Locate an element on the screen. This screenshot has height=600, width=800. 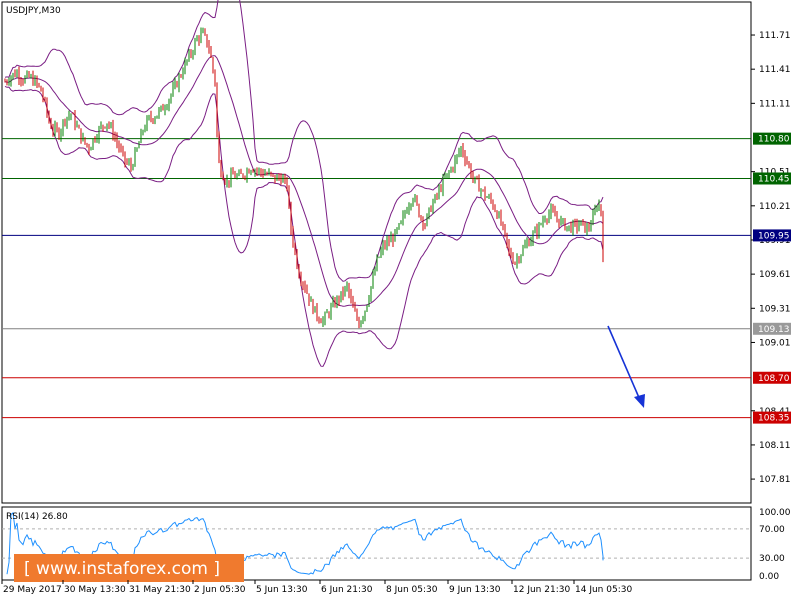
level-tag-3: 109.13 is located at coordinates (774, 330).